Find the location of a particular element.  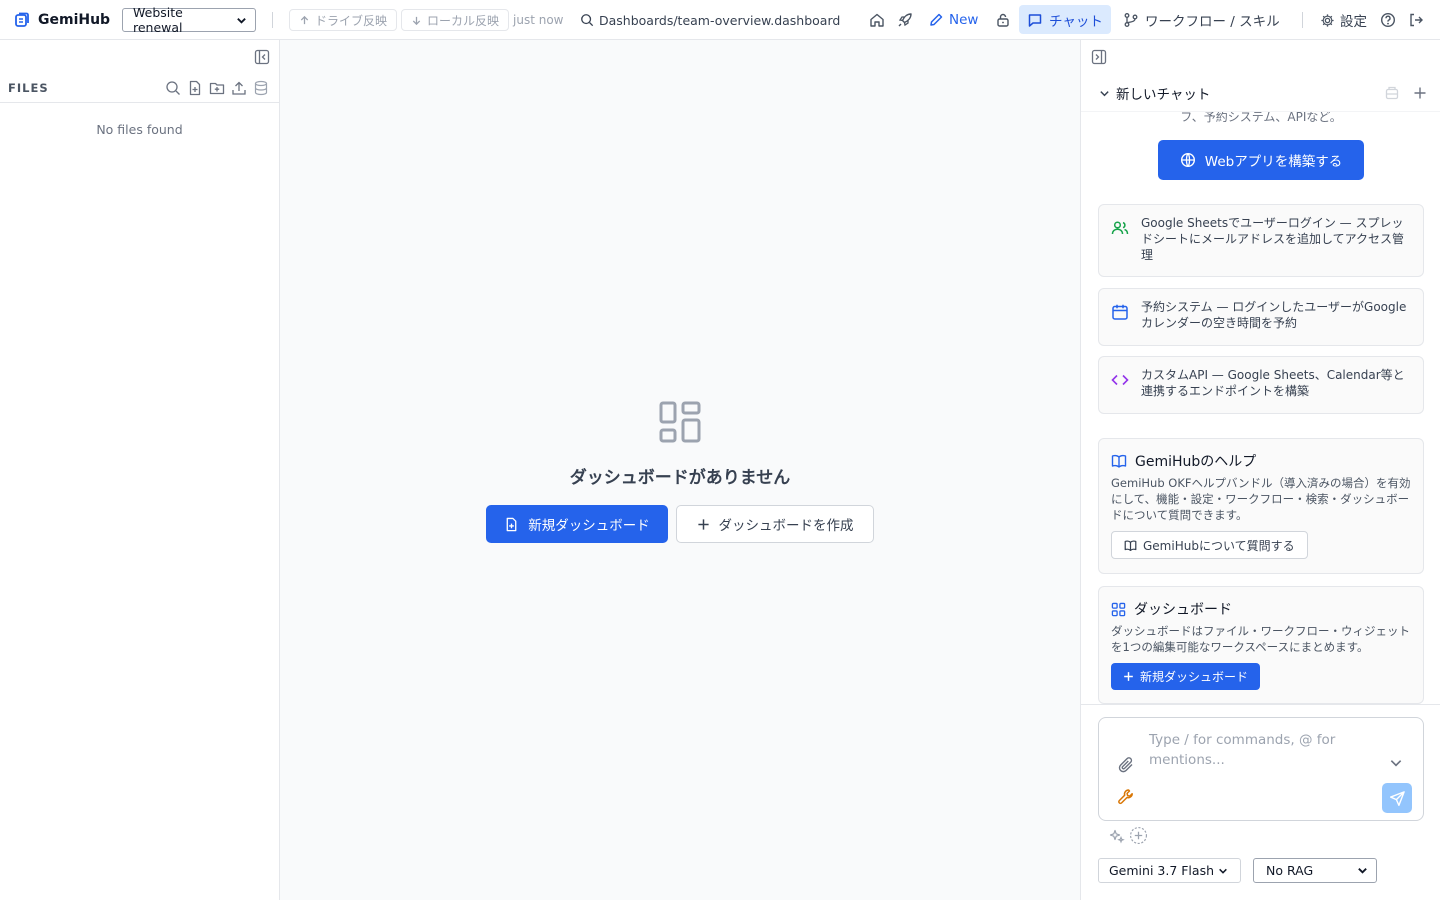

new-button: New is located at coordinates (953, 20).